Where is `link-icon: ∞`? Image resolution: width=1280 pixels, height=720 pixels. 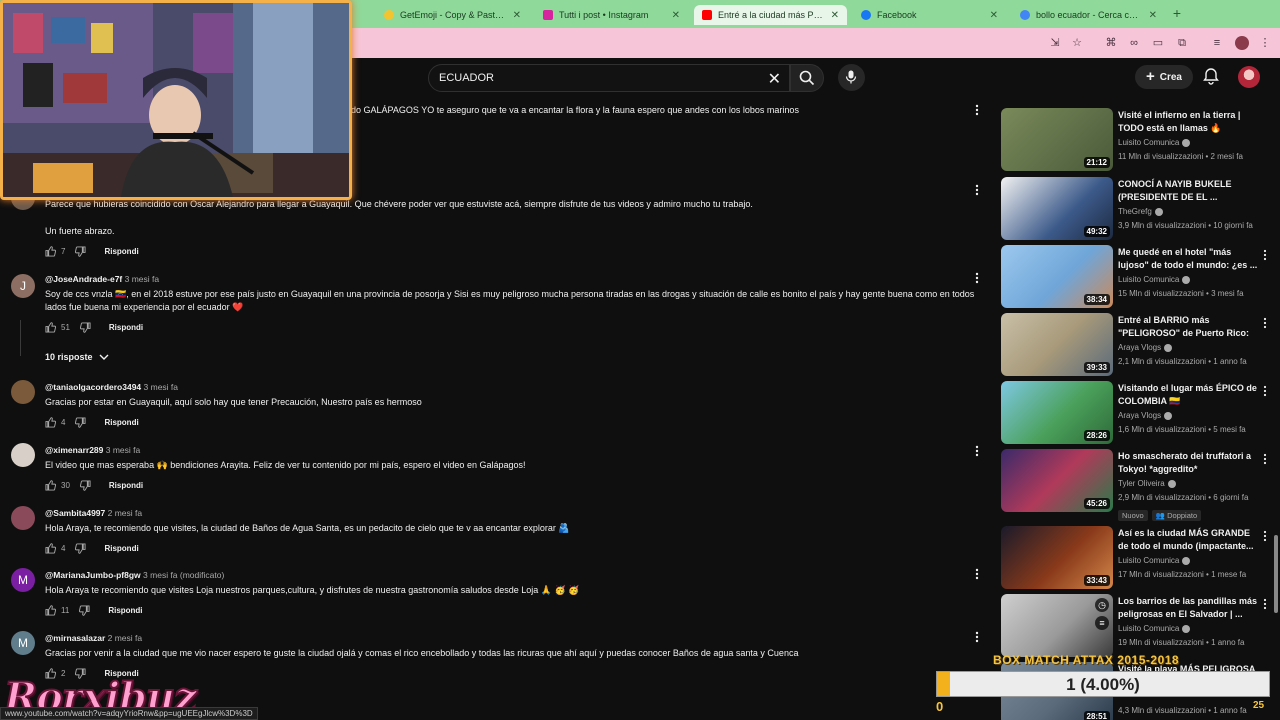
link-icon: ∞ is located at coordinates (1134, 43).